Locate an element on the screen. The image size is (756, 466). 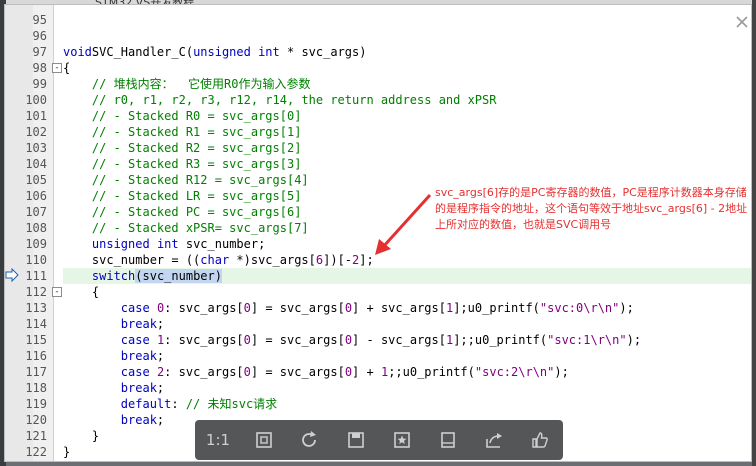
background-right-edge is located at coordinates (754, 233).